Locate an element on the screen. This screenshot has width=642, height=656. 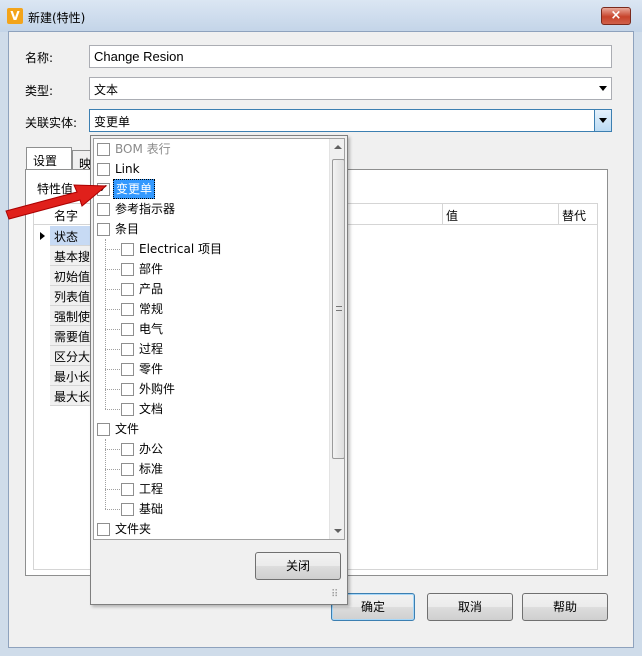
tree-item-label: 部件 is located at coordinates (151, 269).